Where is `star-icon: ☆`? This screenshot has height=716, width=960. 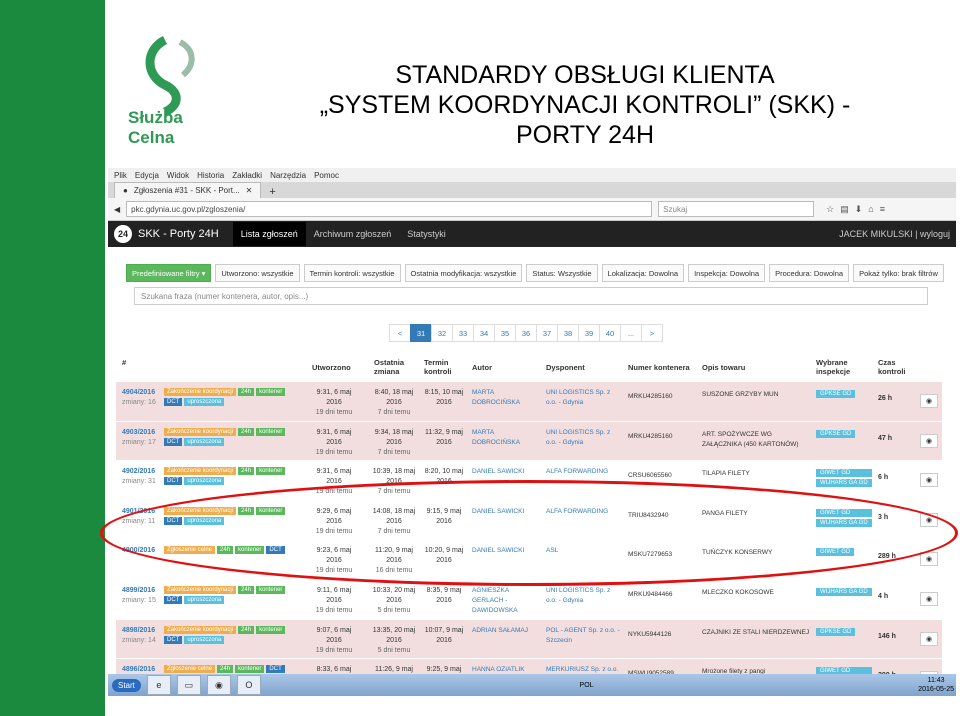 star-icon: ☆ is located at coordinates (830, 209).